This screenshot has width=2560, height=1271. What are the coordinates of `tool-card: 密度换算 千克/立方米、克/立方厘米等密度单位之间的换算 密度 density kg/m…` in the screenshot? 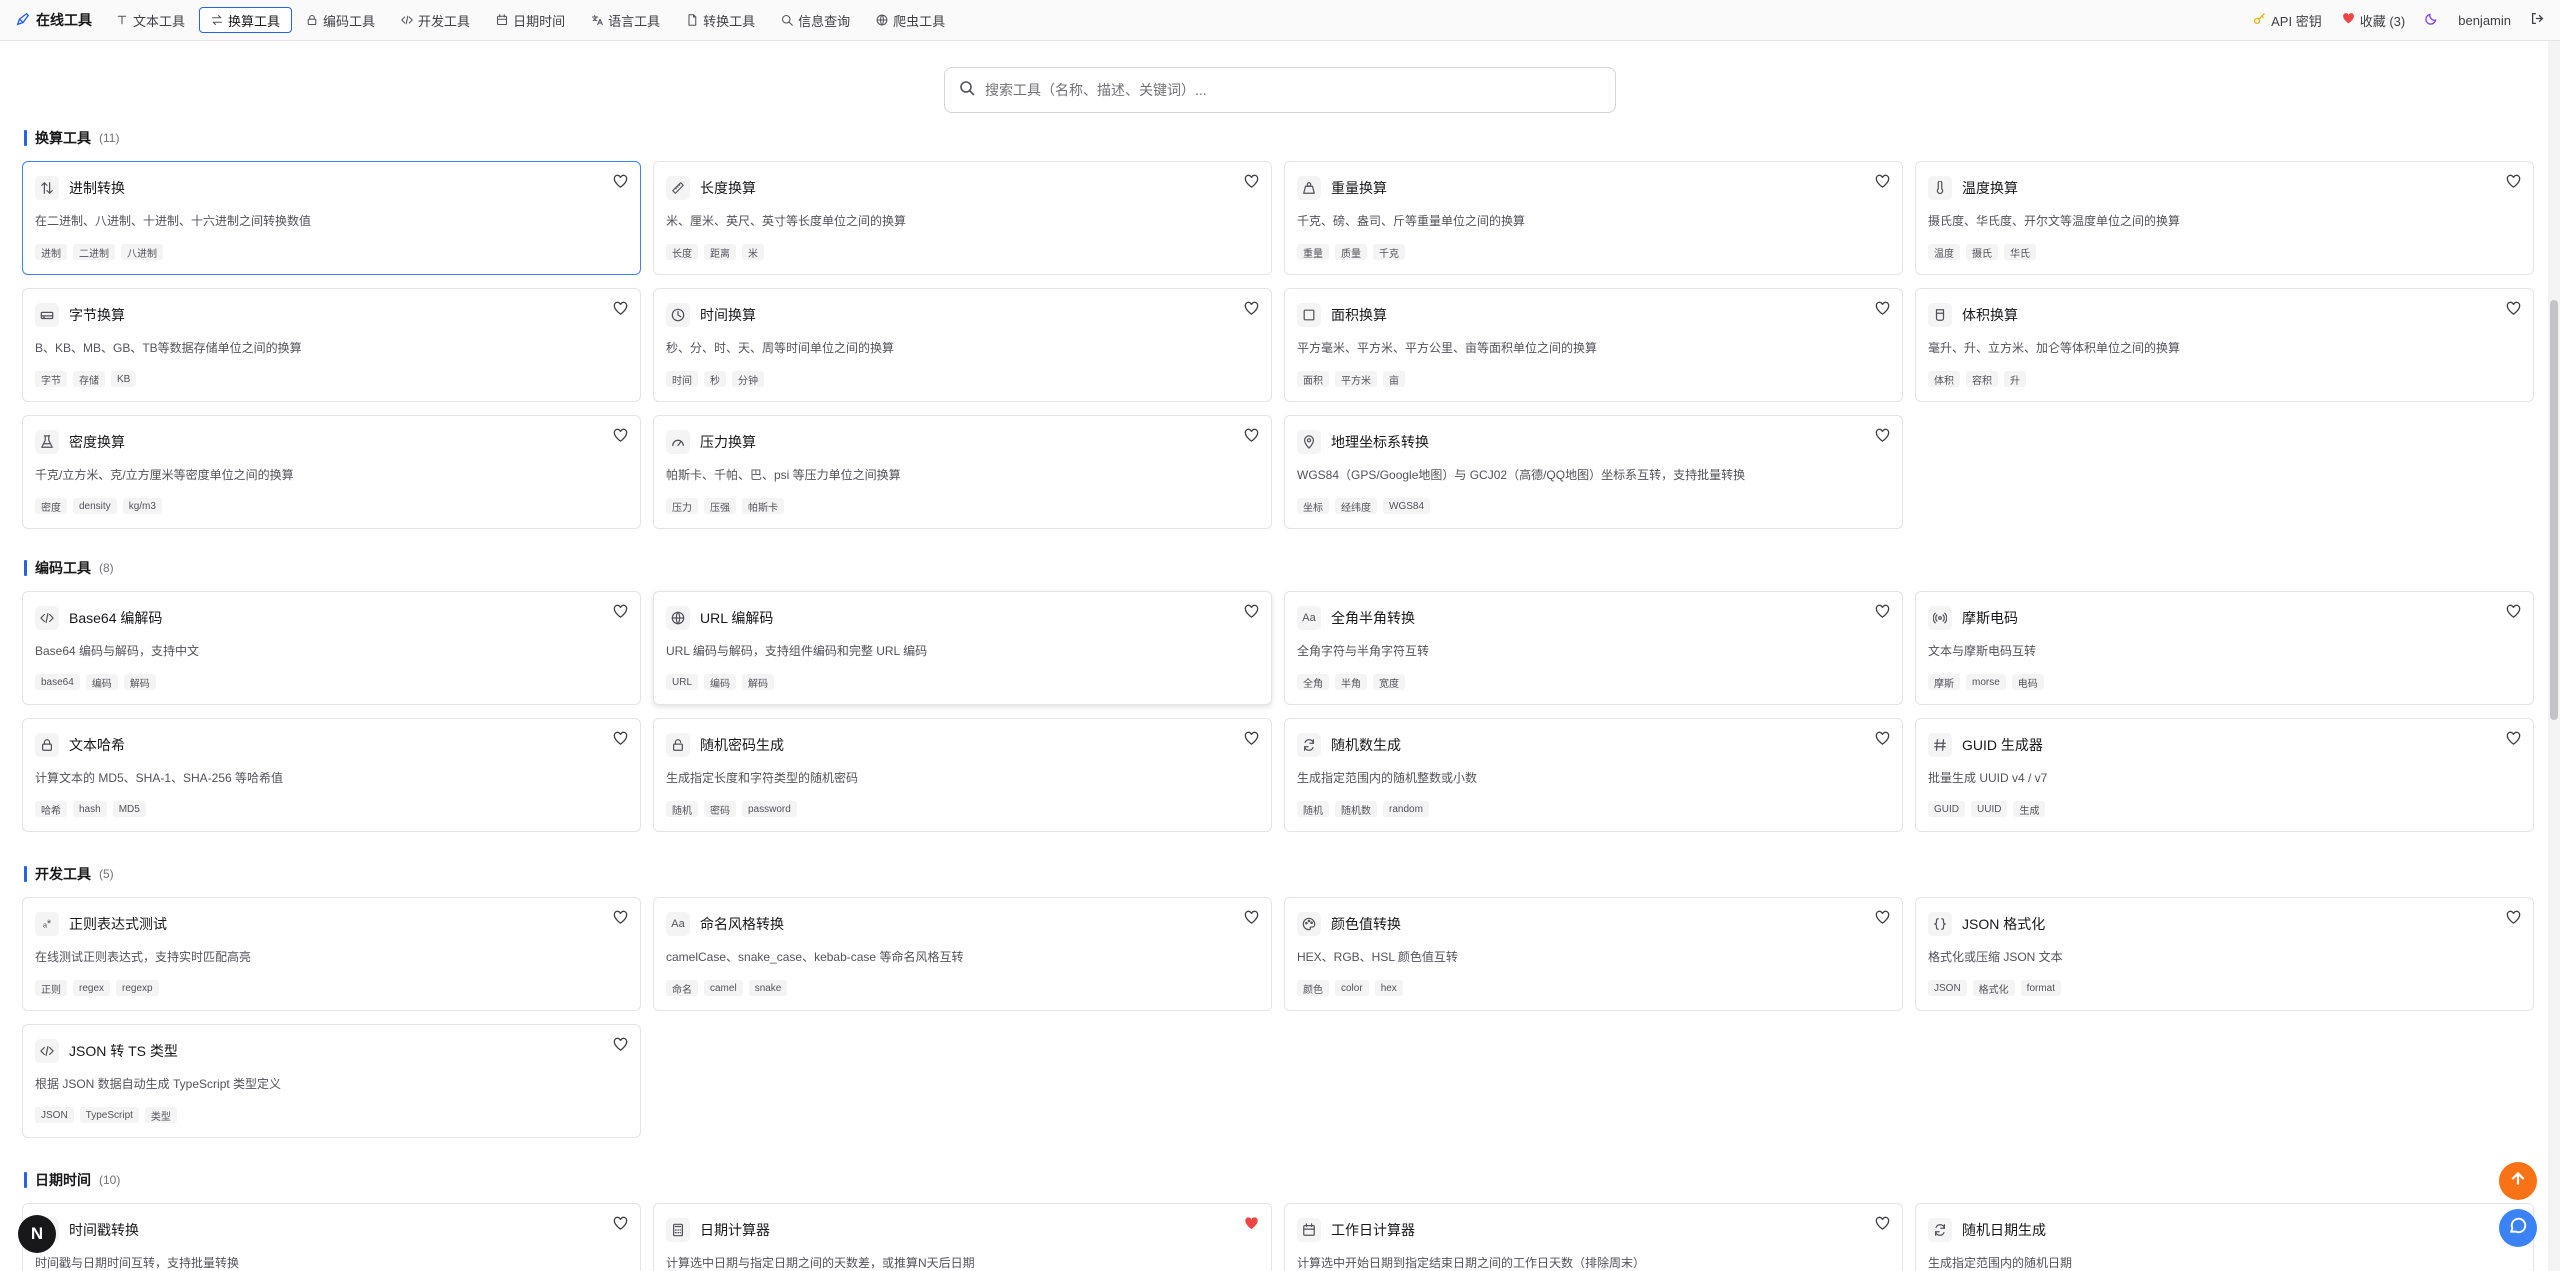 It's located at (331, 472).